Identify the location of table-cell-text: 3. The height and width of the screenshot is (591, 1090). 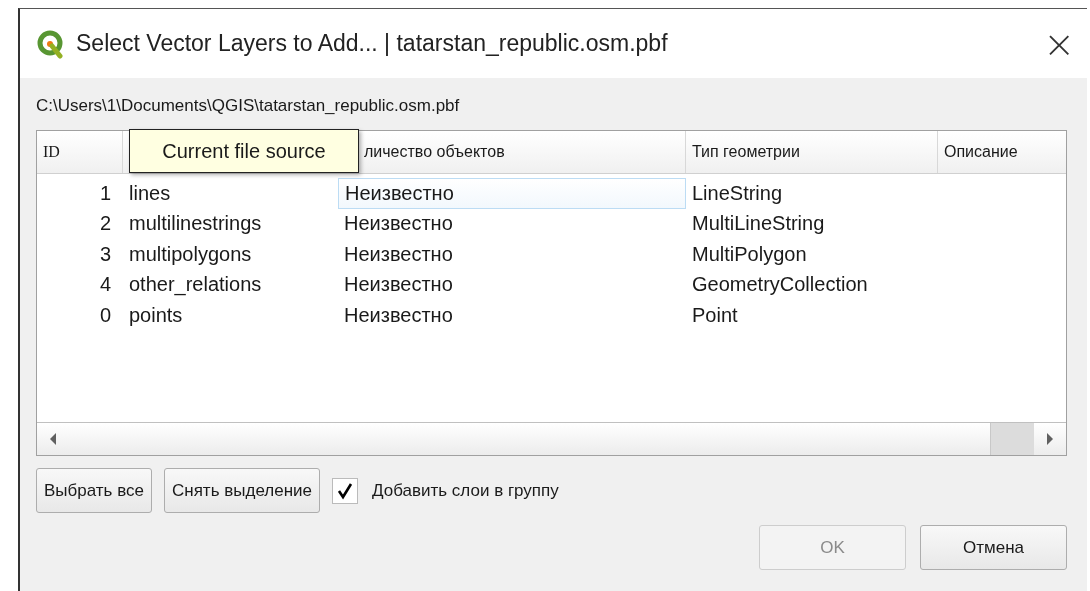
(105, 254).